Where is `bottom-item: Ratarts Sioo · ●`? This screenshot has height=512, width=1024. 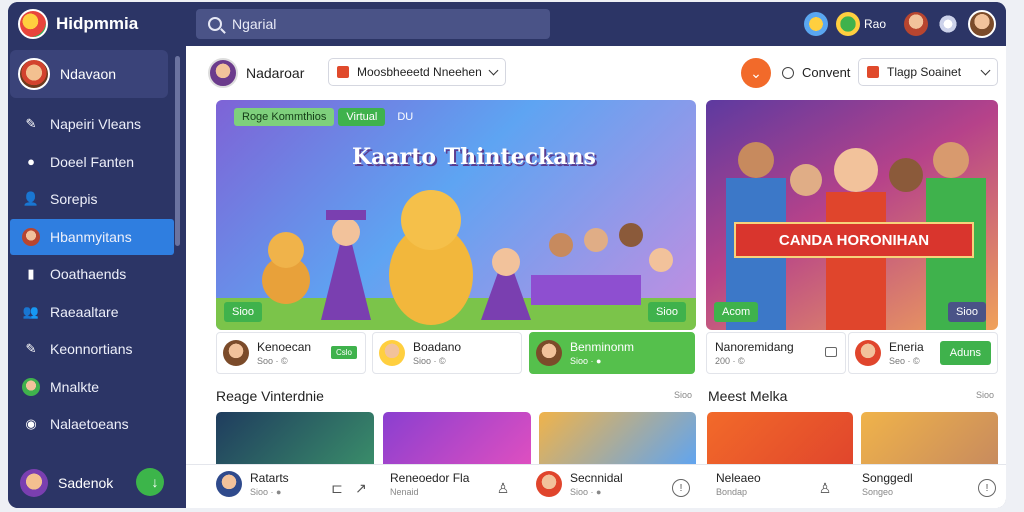 bottom-item: Ratarts Sioo · ● is located at coordinates (252, 484).